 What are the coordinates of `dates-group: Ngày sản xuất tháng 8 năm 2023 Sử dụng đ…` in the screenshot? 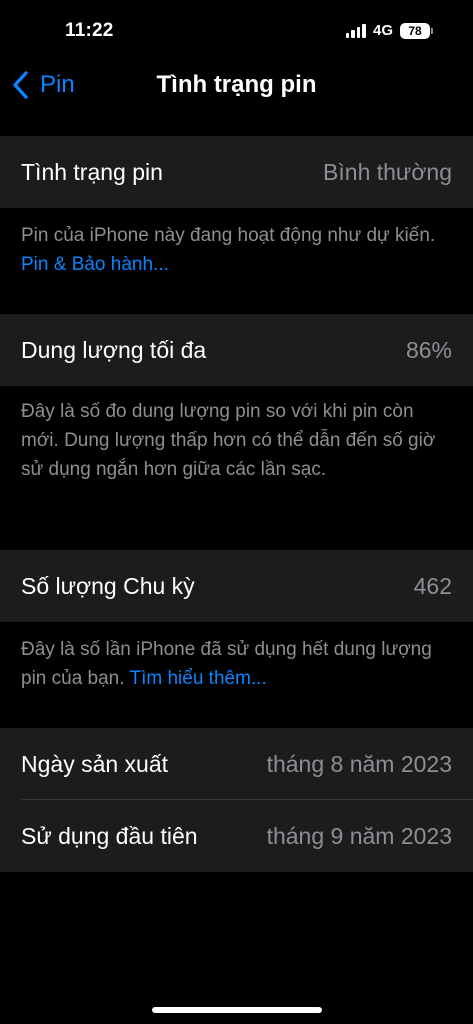 It's located at (236, 800).